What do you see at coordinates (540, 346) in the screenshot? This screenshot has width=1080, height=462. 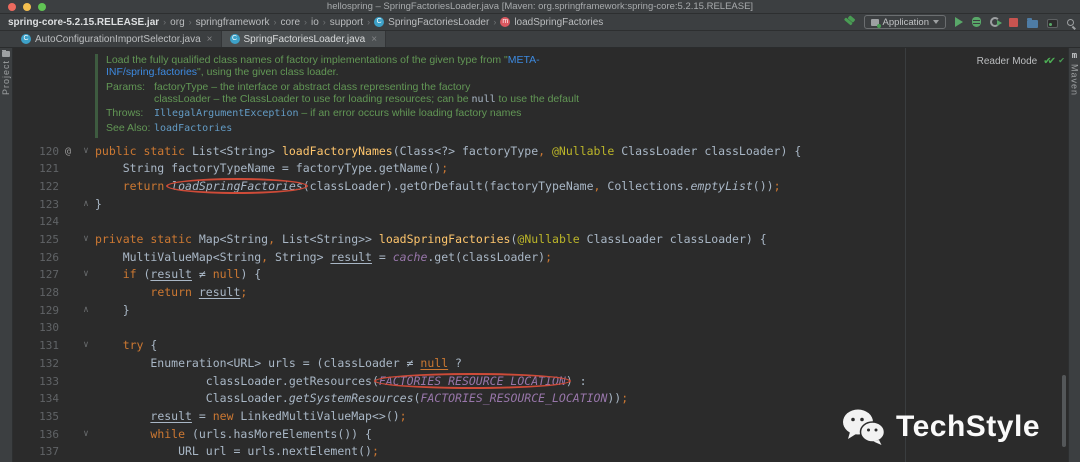 I see `code-line: 131 ∨ try {` at bounding box center [540, 346].